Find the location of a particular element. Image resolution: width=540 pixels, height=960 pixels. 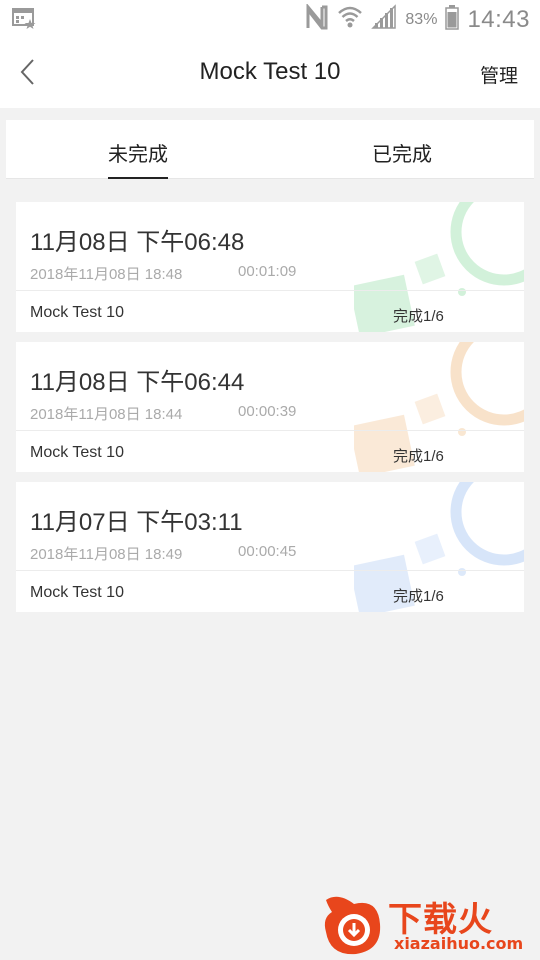

signal-icon is located at coordinates (384, 19).